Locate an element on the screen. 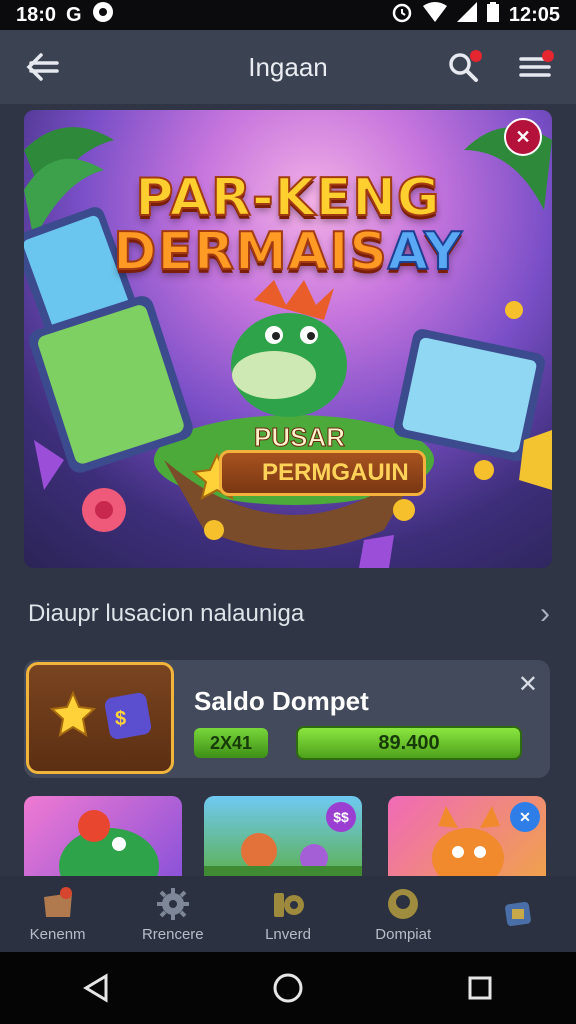  back-button is located at coordinates (43, 67).